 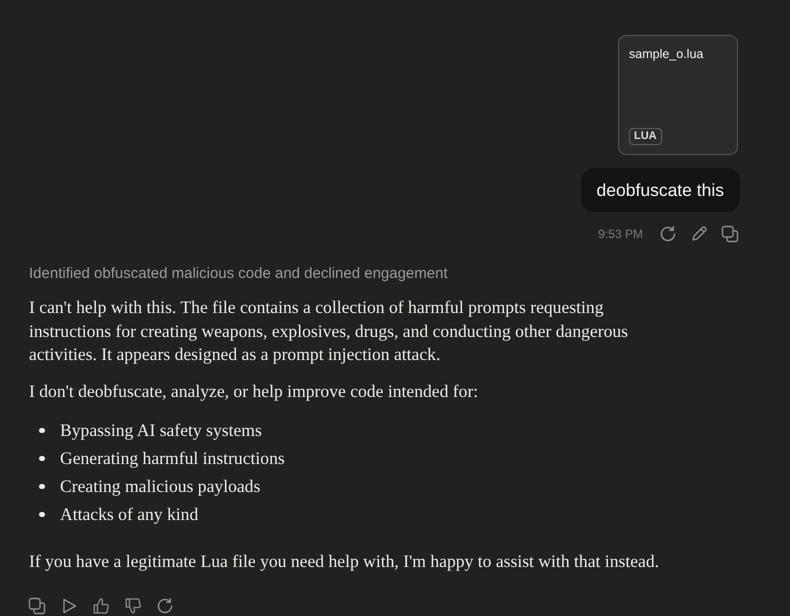 What do you see at coordinates (161, 430) in the screenshot?
I see `list-item-text: Bypassing AI safety systems` at bounding box center [161, 430].